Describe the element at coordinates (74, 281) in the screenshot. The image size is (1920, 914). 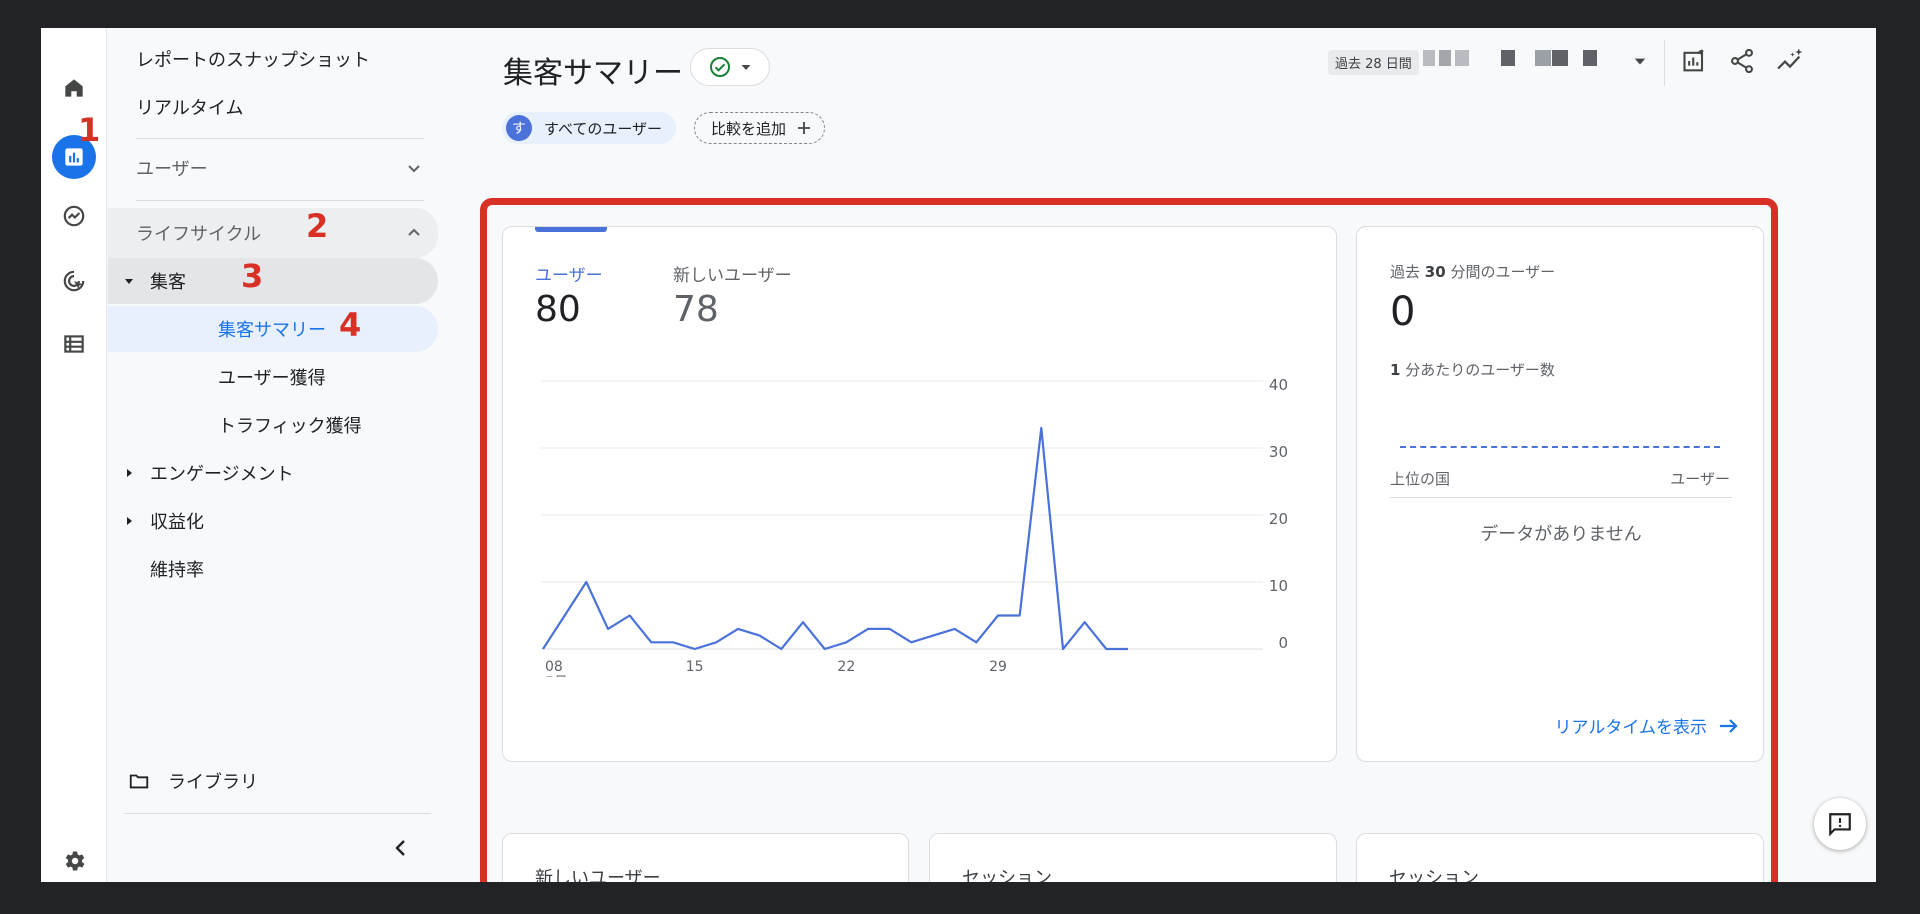
I see `advertising-icon` at that location.